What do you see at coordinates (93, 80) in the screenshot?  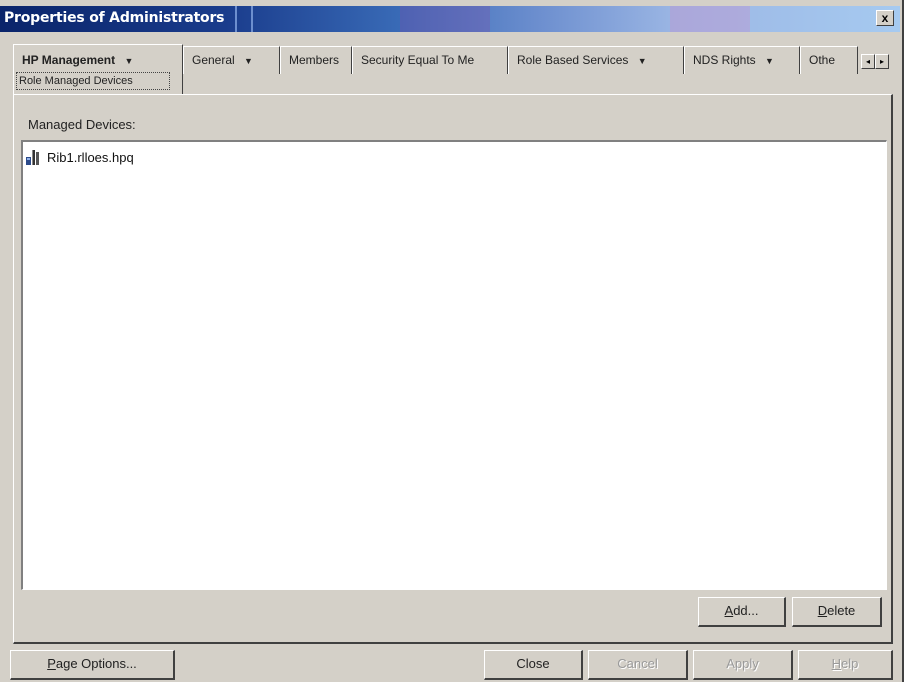 I see `sub-tab-role-managed-devices: Role Managed Devices` at bounding box center [93, 80].